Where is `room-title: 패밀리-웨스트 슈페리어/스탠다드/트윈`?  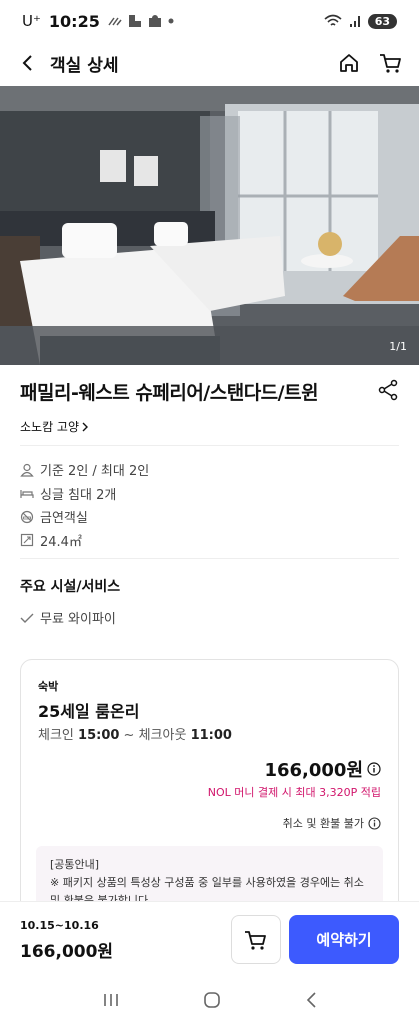
room-title: 패밀리-웨스트 슈페리어/스탠다드/트윈 is located at coordinates (169, 393).